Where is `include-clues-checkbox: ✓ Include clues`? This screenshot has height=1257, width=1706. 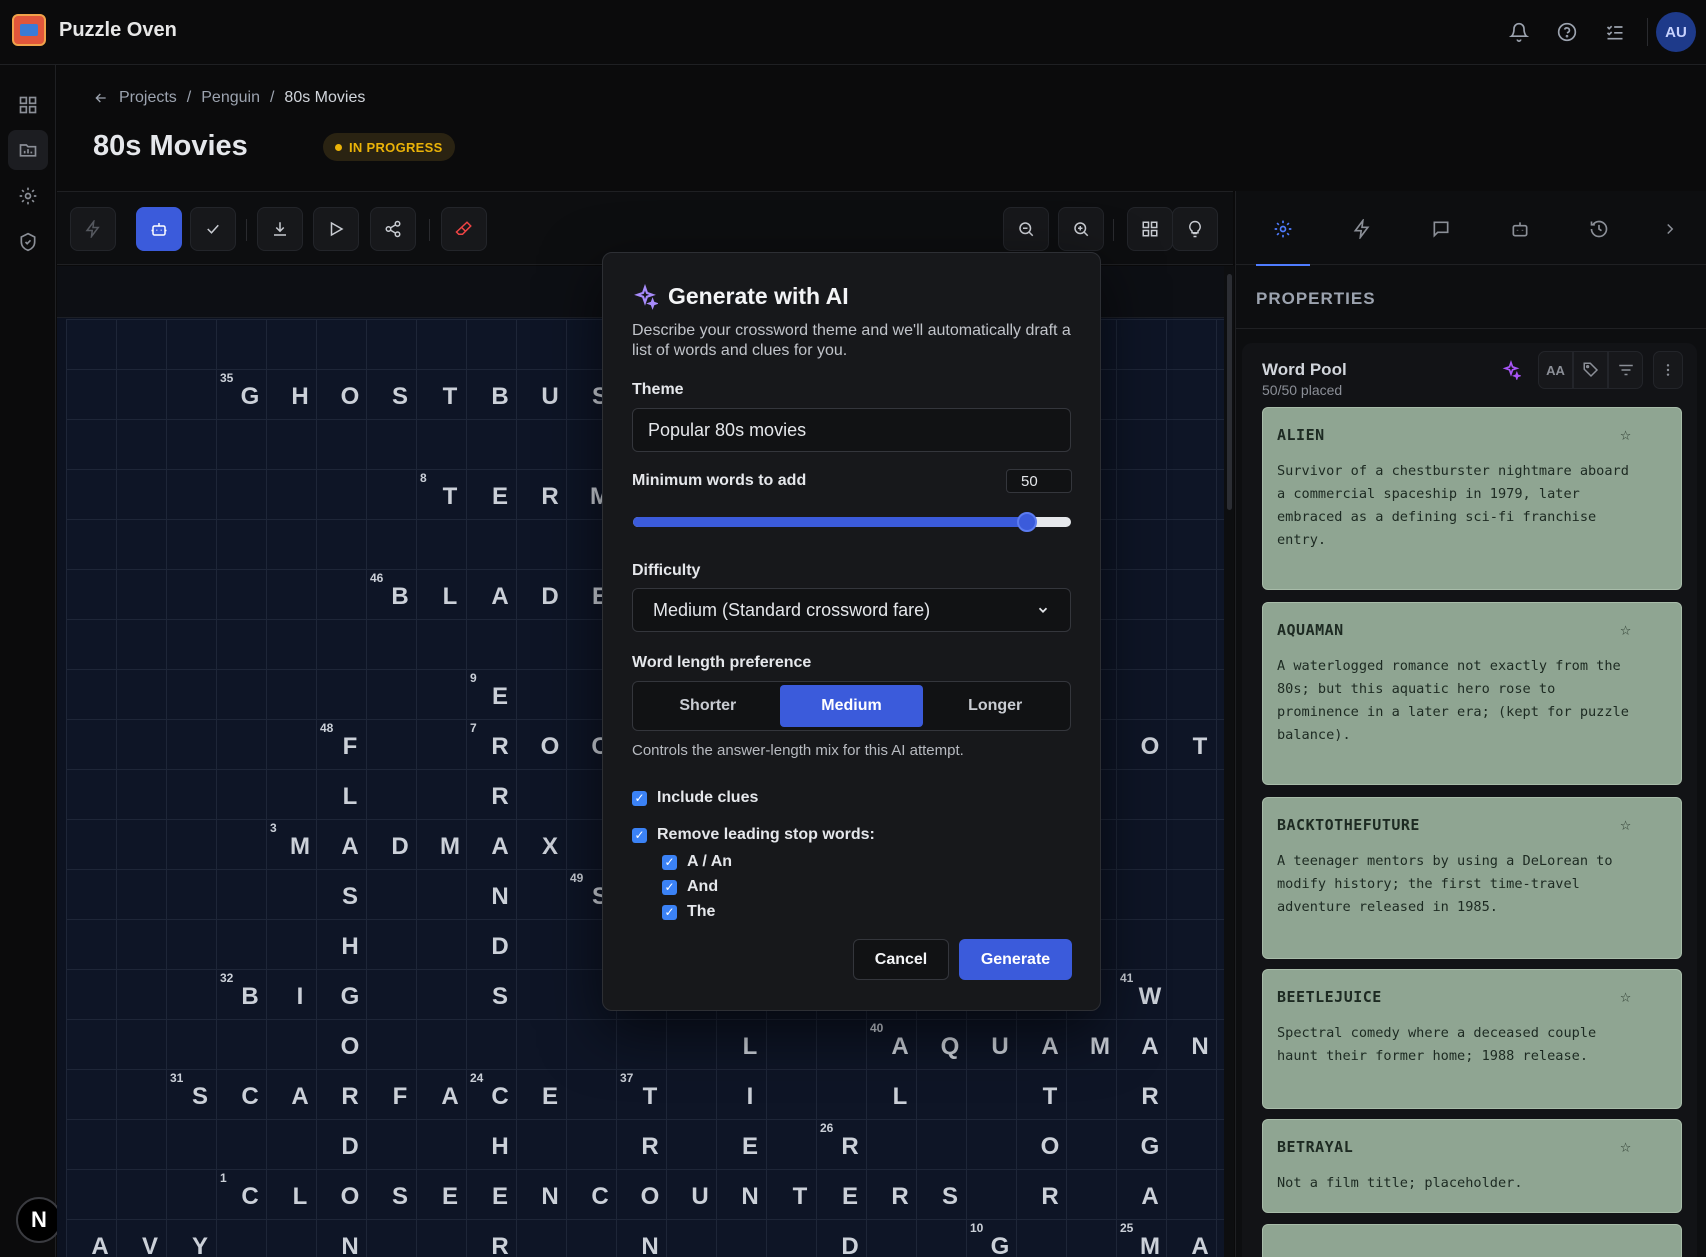 include-clues-checkbox: ✓ Include clues is located at coordinates (695, 798).